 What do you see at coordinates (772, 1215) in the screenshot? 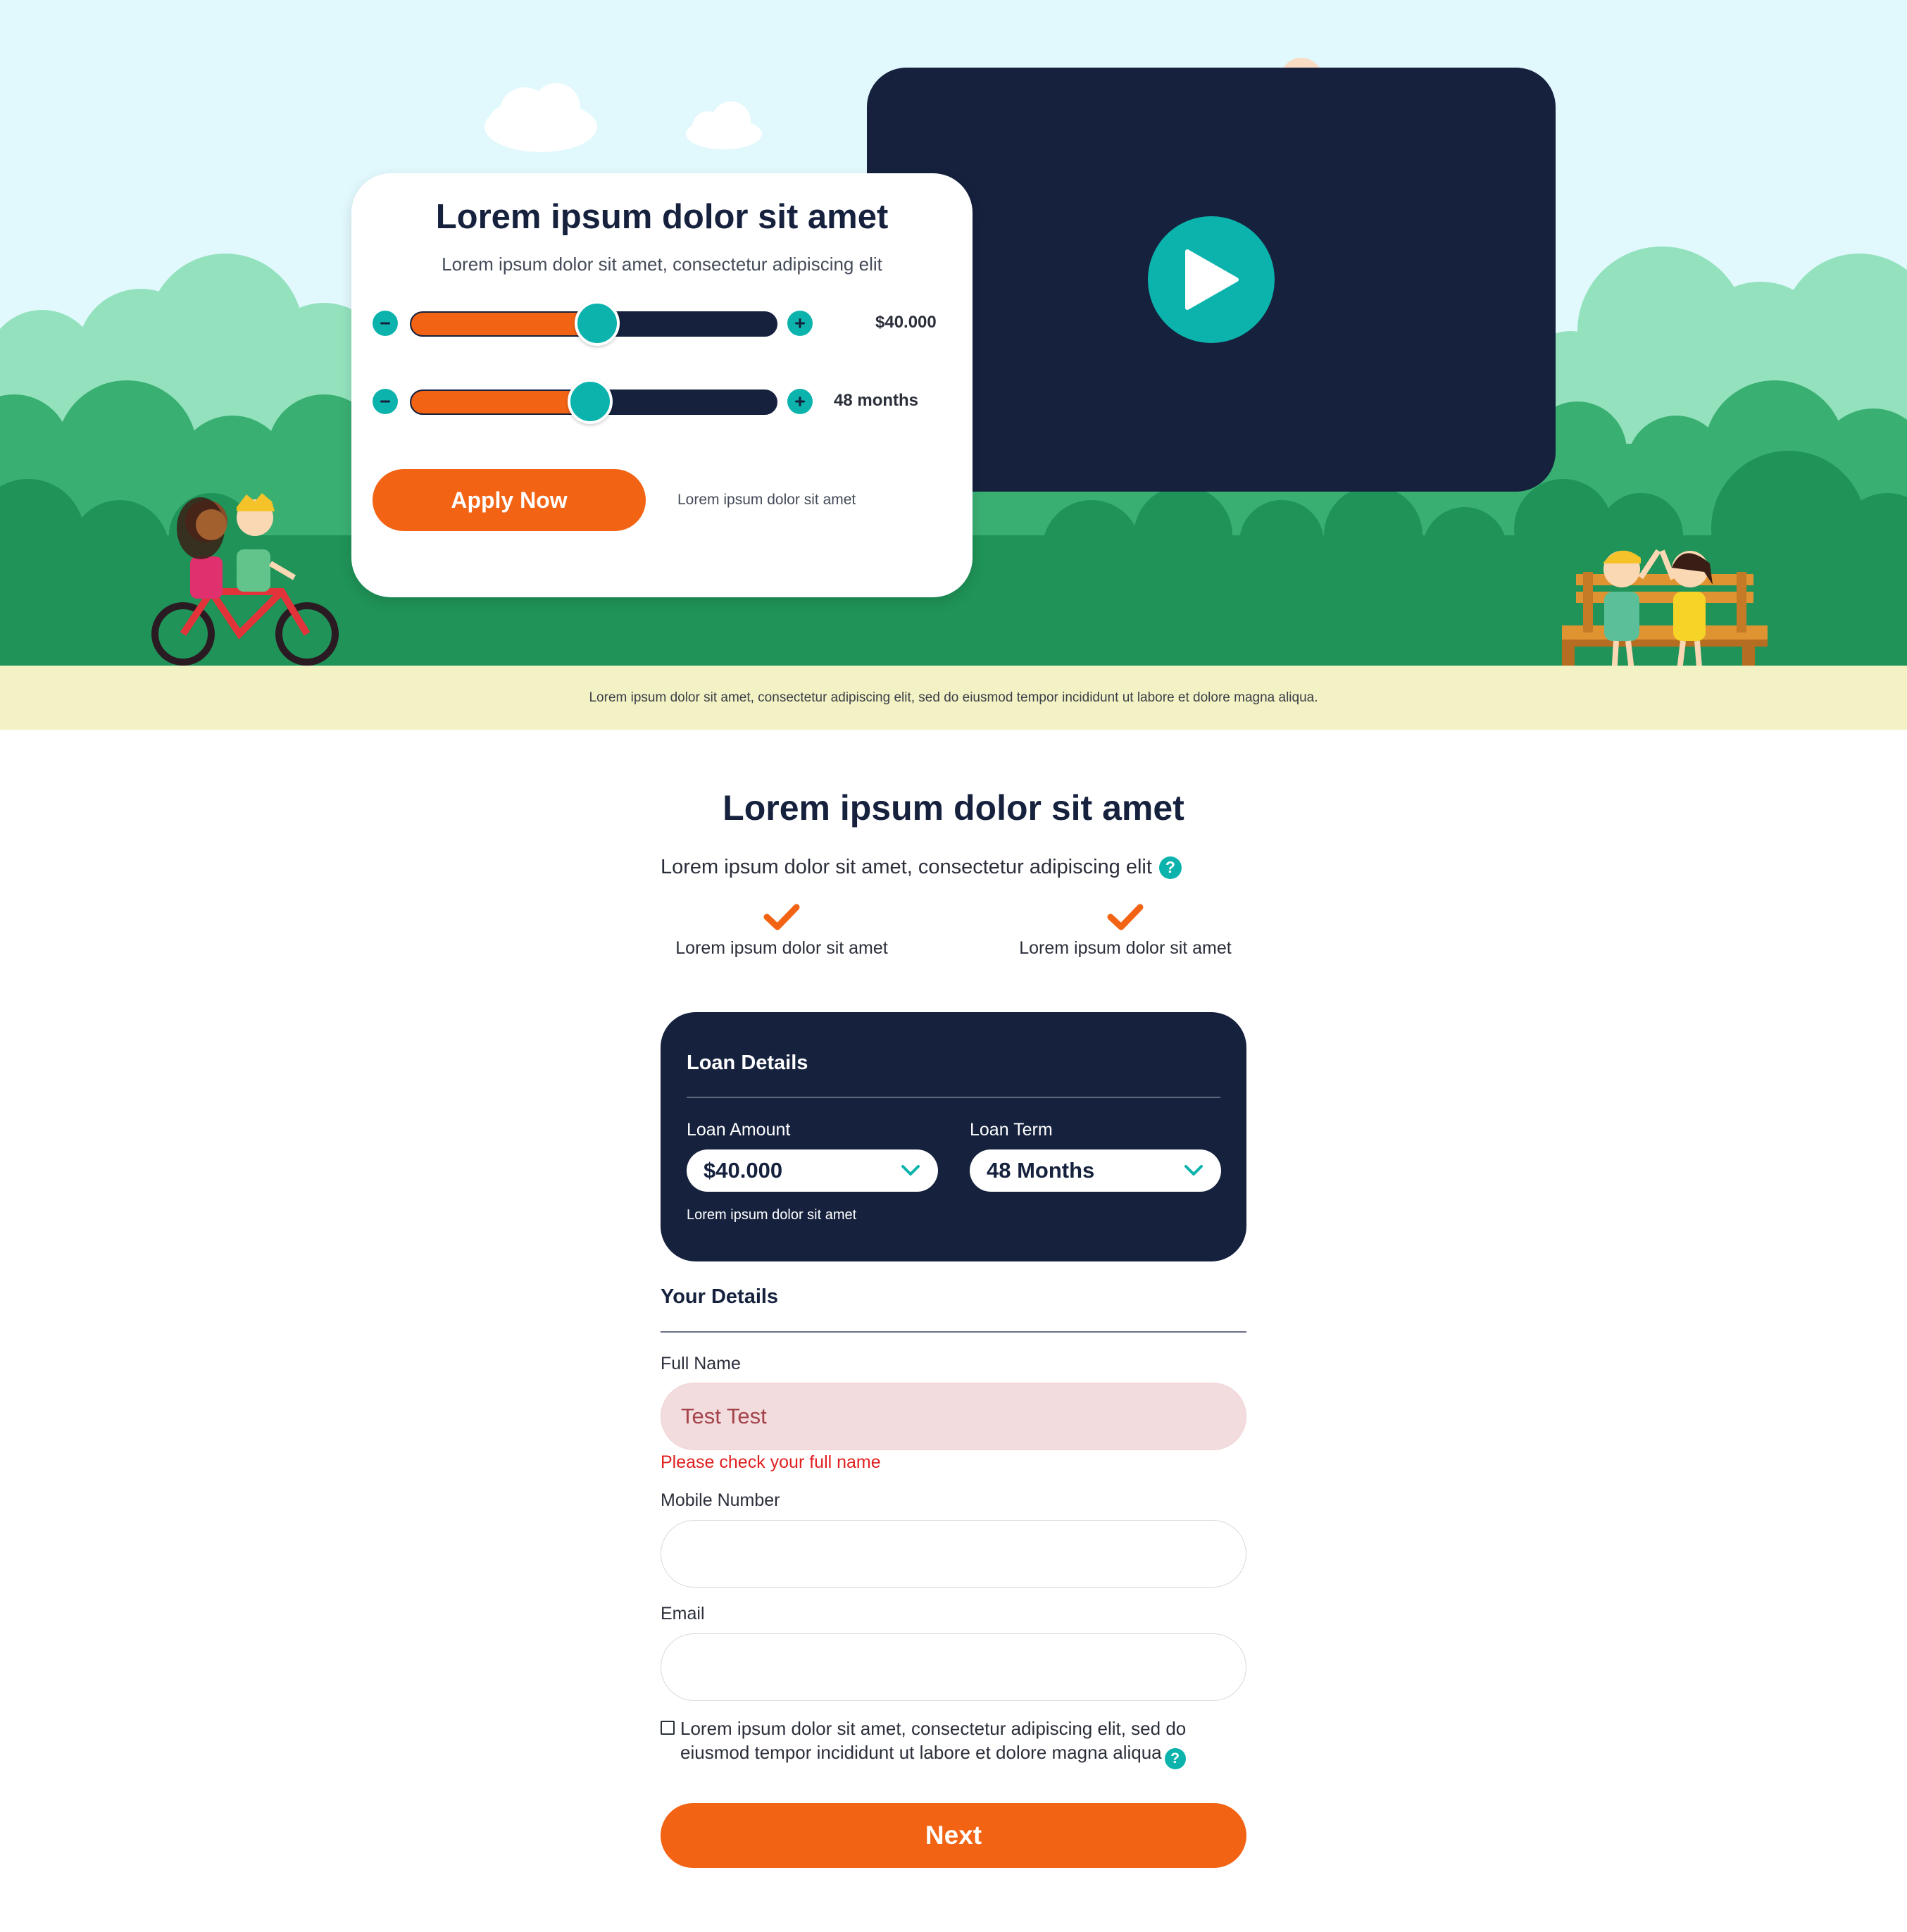
I see `loan-details-note: Lorem ipsum dolor sit amet` at bounding box center [772, 1215].